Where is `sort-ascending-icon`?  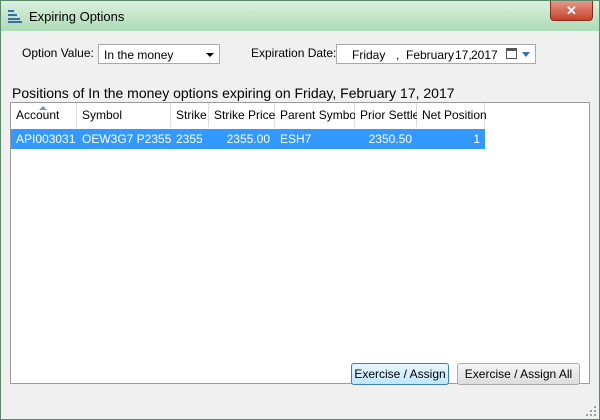
sort-ascending-icon is located at coordinates (43, 108).